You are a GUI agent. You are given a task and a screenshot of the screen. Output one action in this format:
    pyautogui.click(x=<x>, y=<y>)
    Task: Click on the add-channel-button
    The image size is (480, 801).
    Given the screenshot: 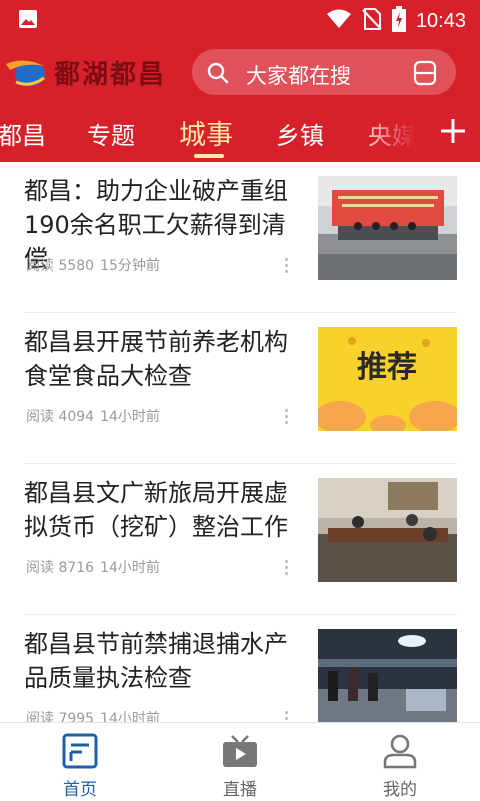 What is the action you would take?
    pyautogui.click(x=453, y=133)
    